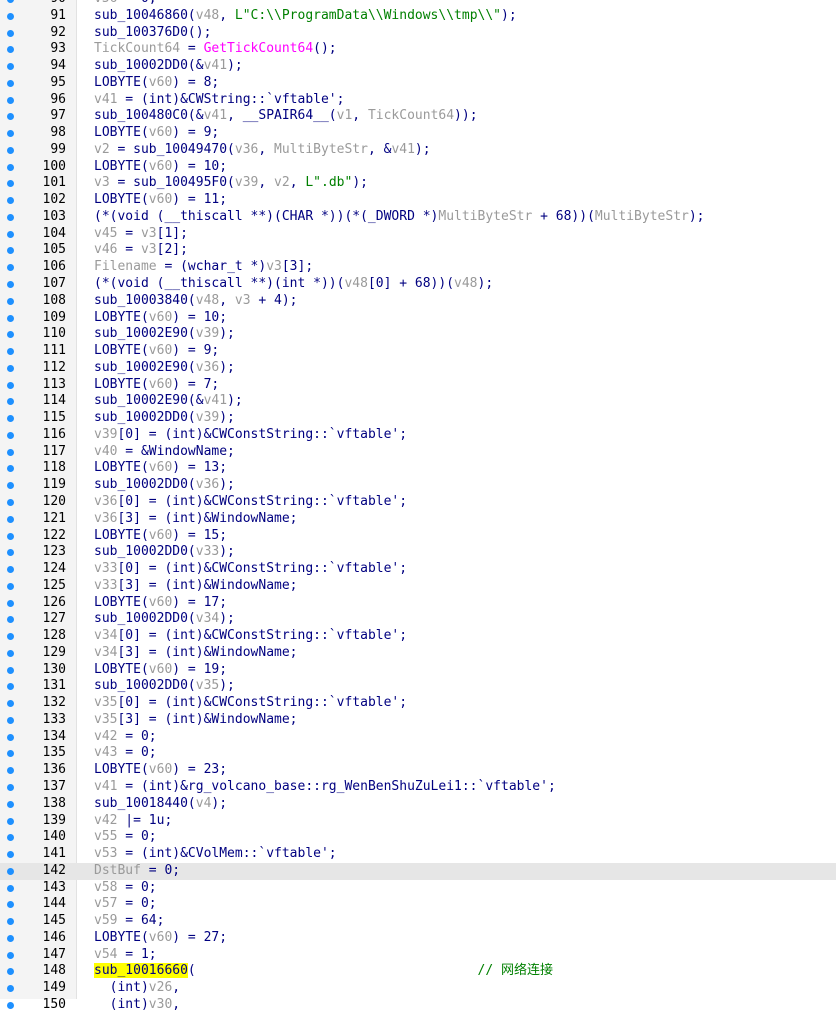 The height and width of the screenshot is (1014, 836). I want to click on code-line: 136 LOBYTE(v60) = 23;, so click(418, 770).